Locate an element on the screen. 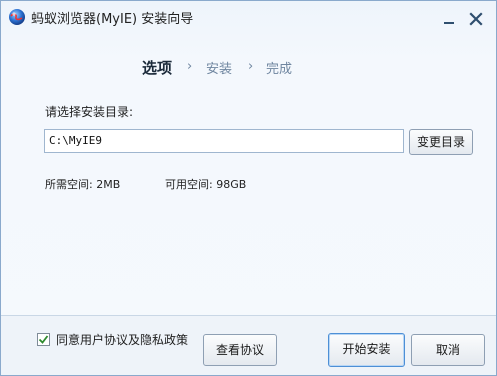  checkmark-icon is located at coordinates (43, 339).